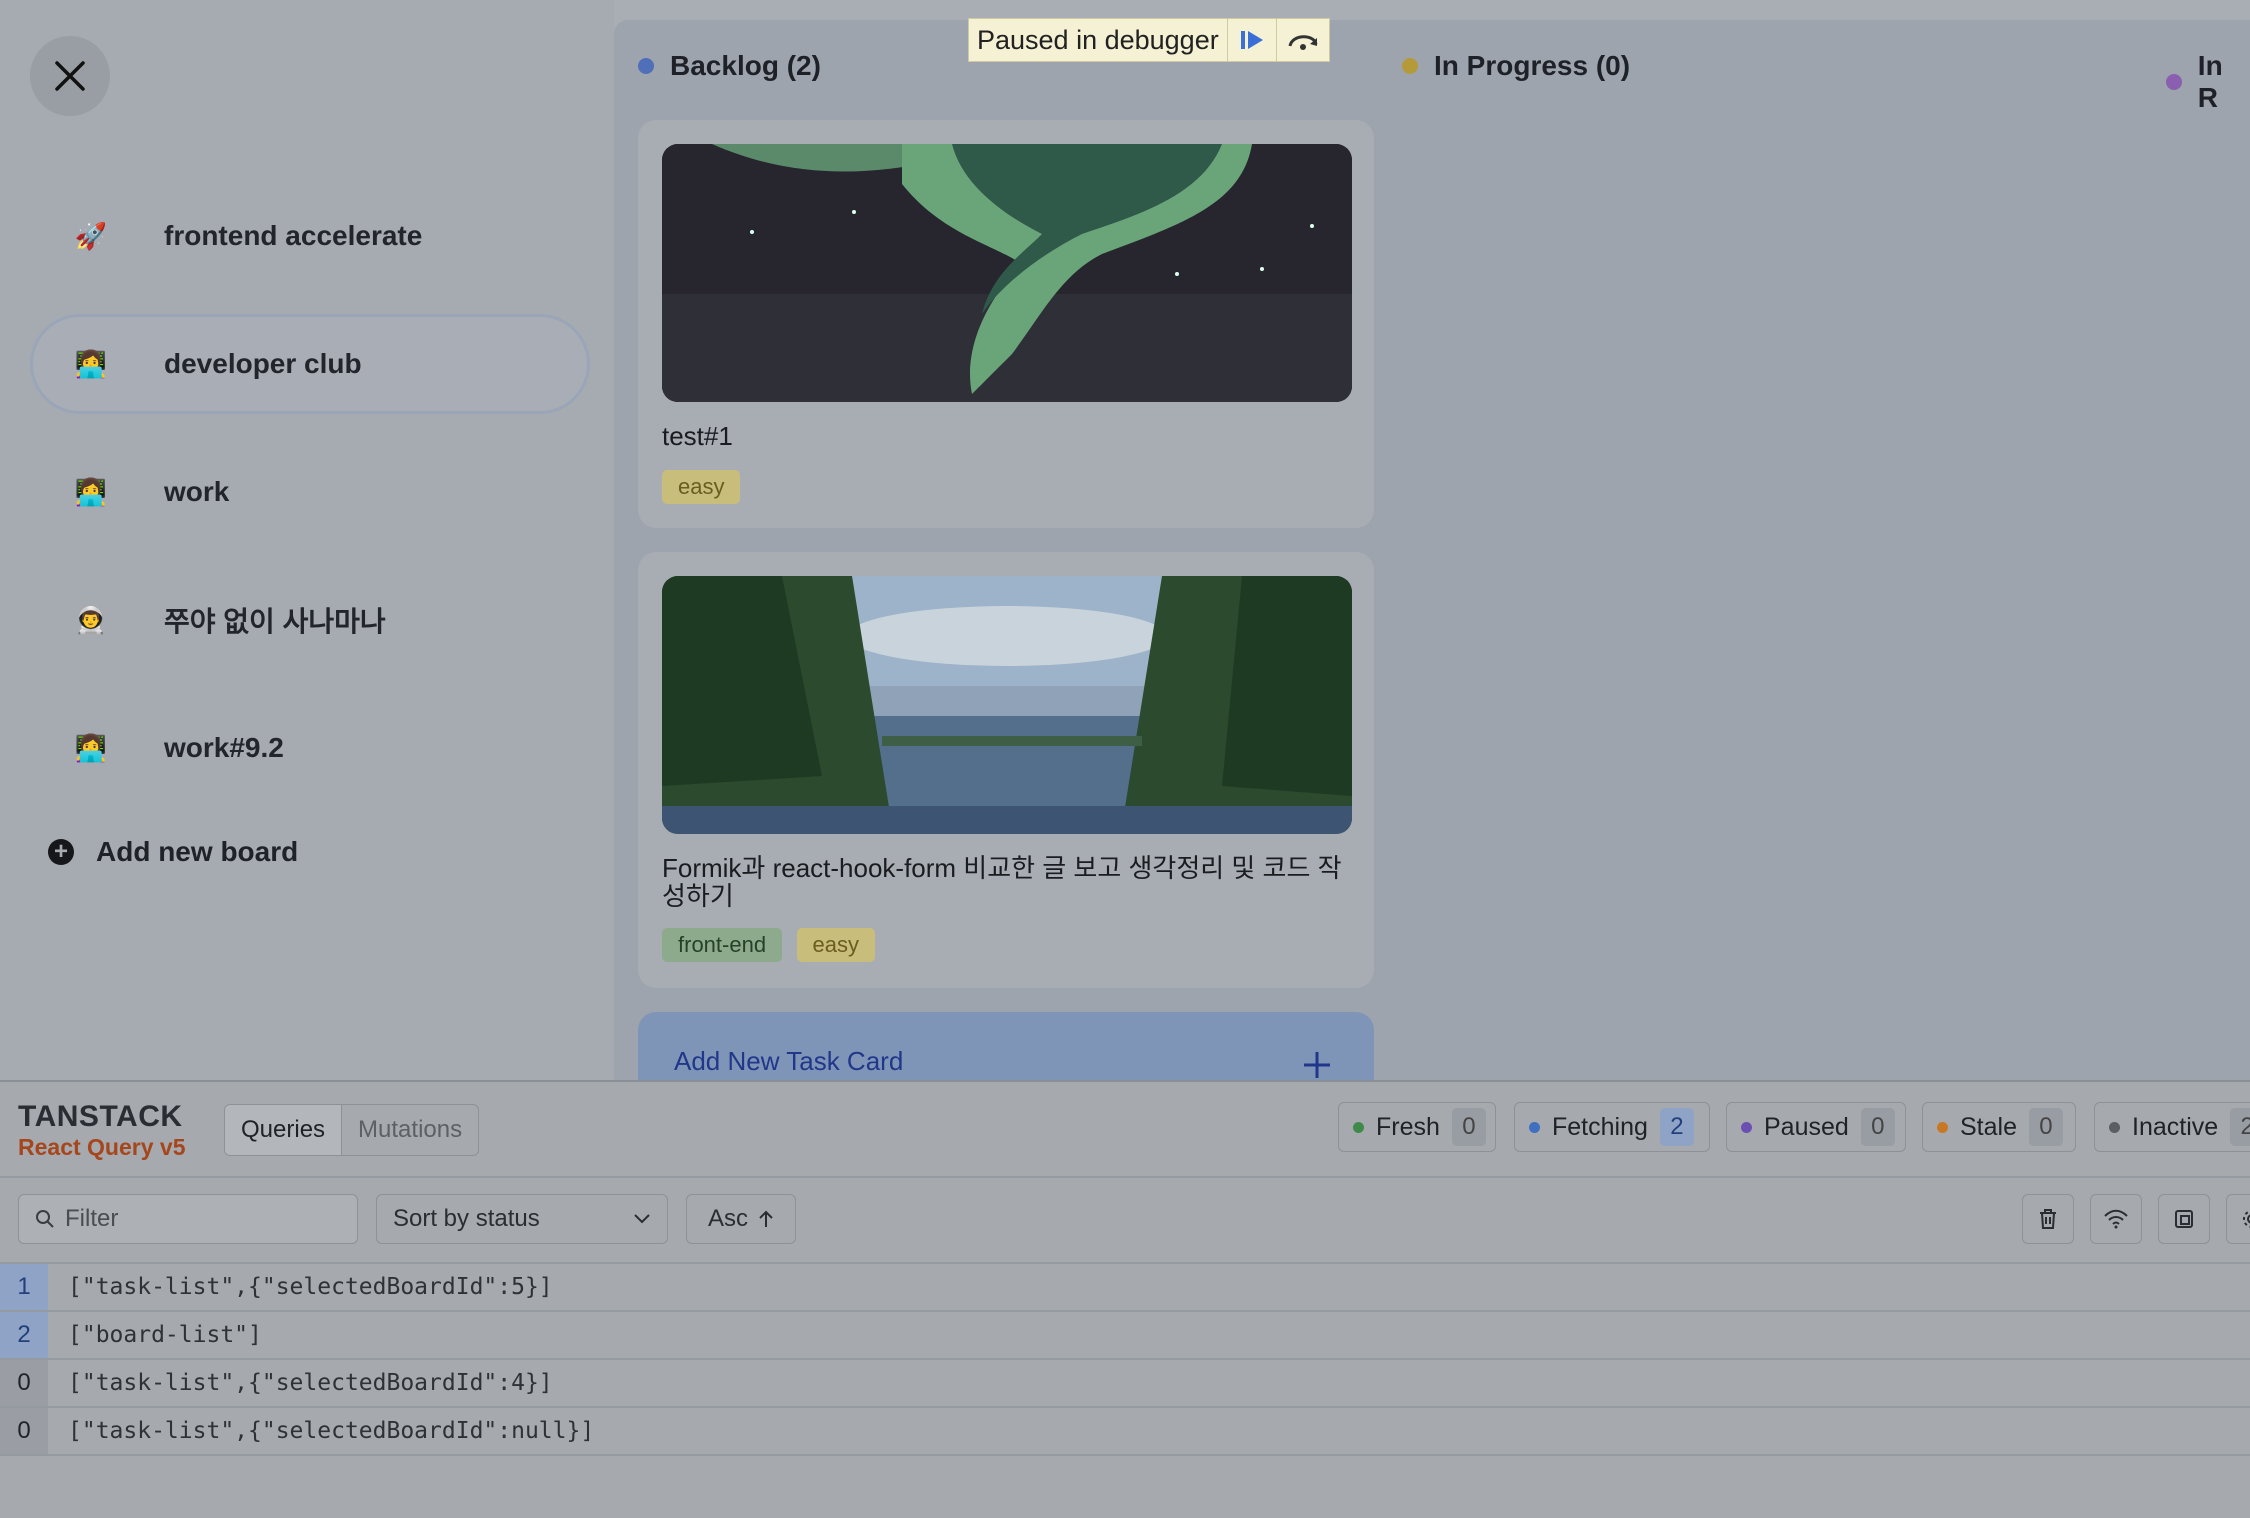  What do you see at coordinates (1125, 1384) in the screenshot?
I see `query-row: 0 ["task-list",{"selectedBoardId":4}]` at bounding box center [1125, 1384].